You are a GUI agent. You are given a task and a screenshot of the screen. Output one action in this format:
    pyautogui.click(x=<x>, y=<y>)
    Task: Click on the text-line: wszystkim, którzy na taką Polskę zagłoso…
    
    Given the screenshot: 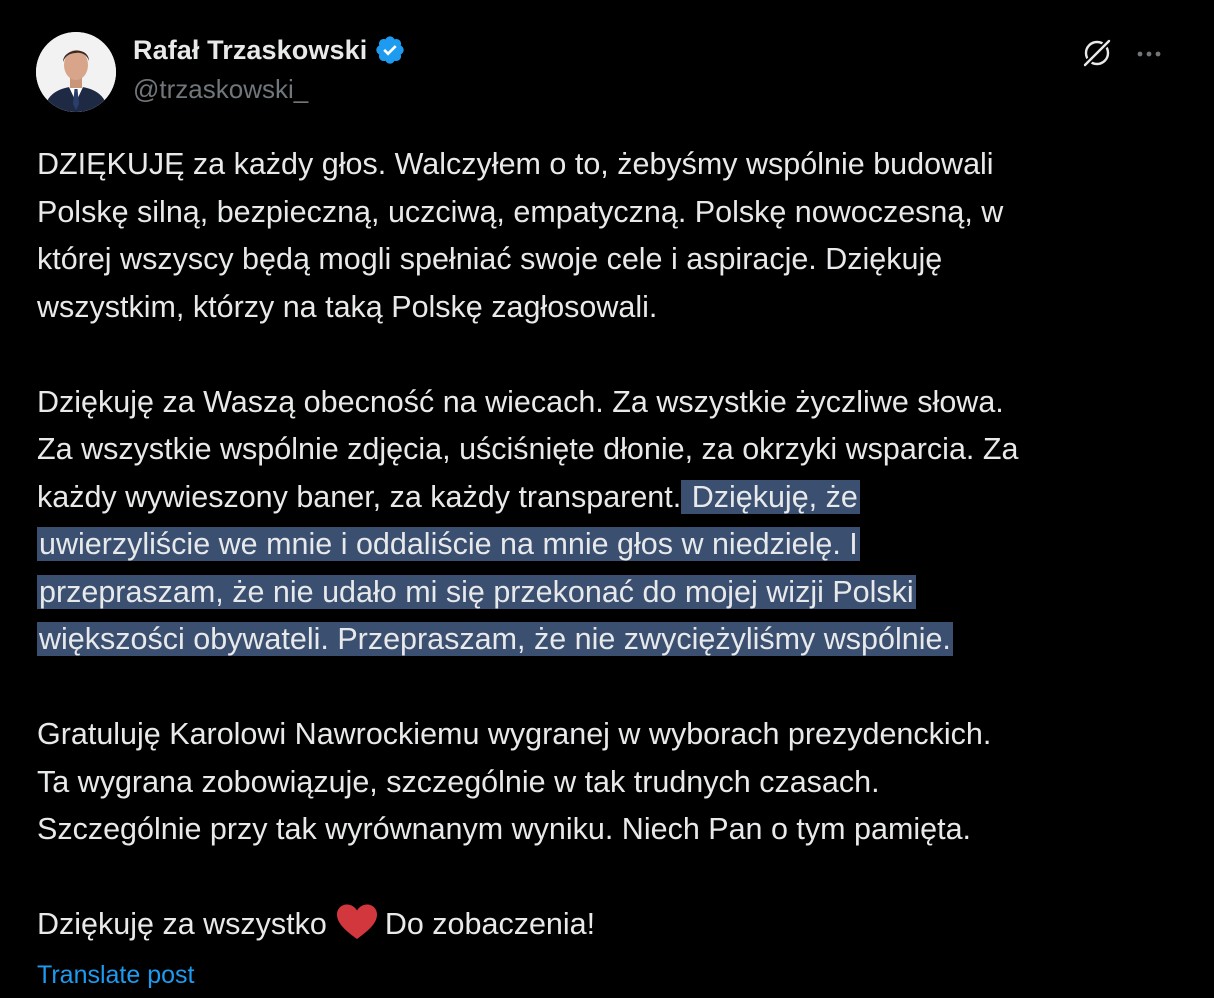 What is the action you would take?
    pyautogui.click(x=347, y=306)
    